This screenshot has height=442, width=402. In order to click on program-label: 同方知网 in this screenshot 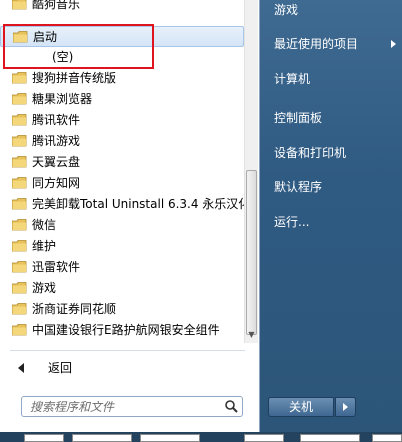, I will do `click(56, 183)`.